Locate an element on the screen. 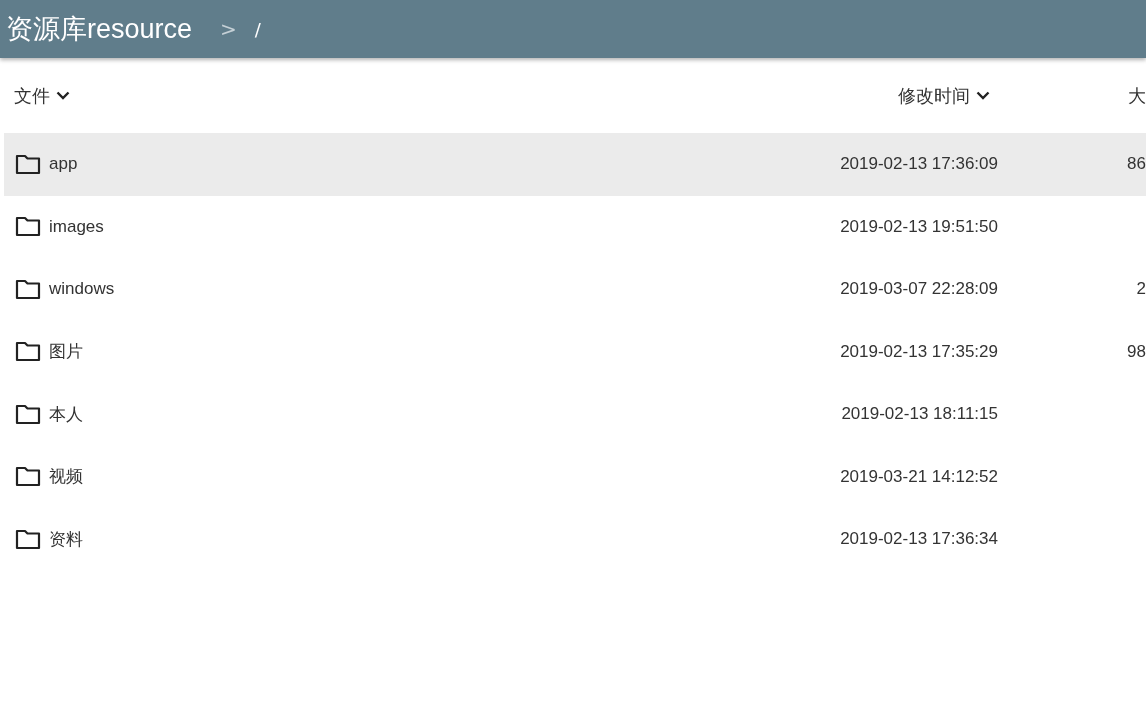  modified-time: 2019-03-21 14:12:52 is located at coordinates (919, 476).